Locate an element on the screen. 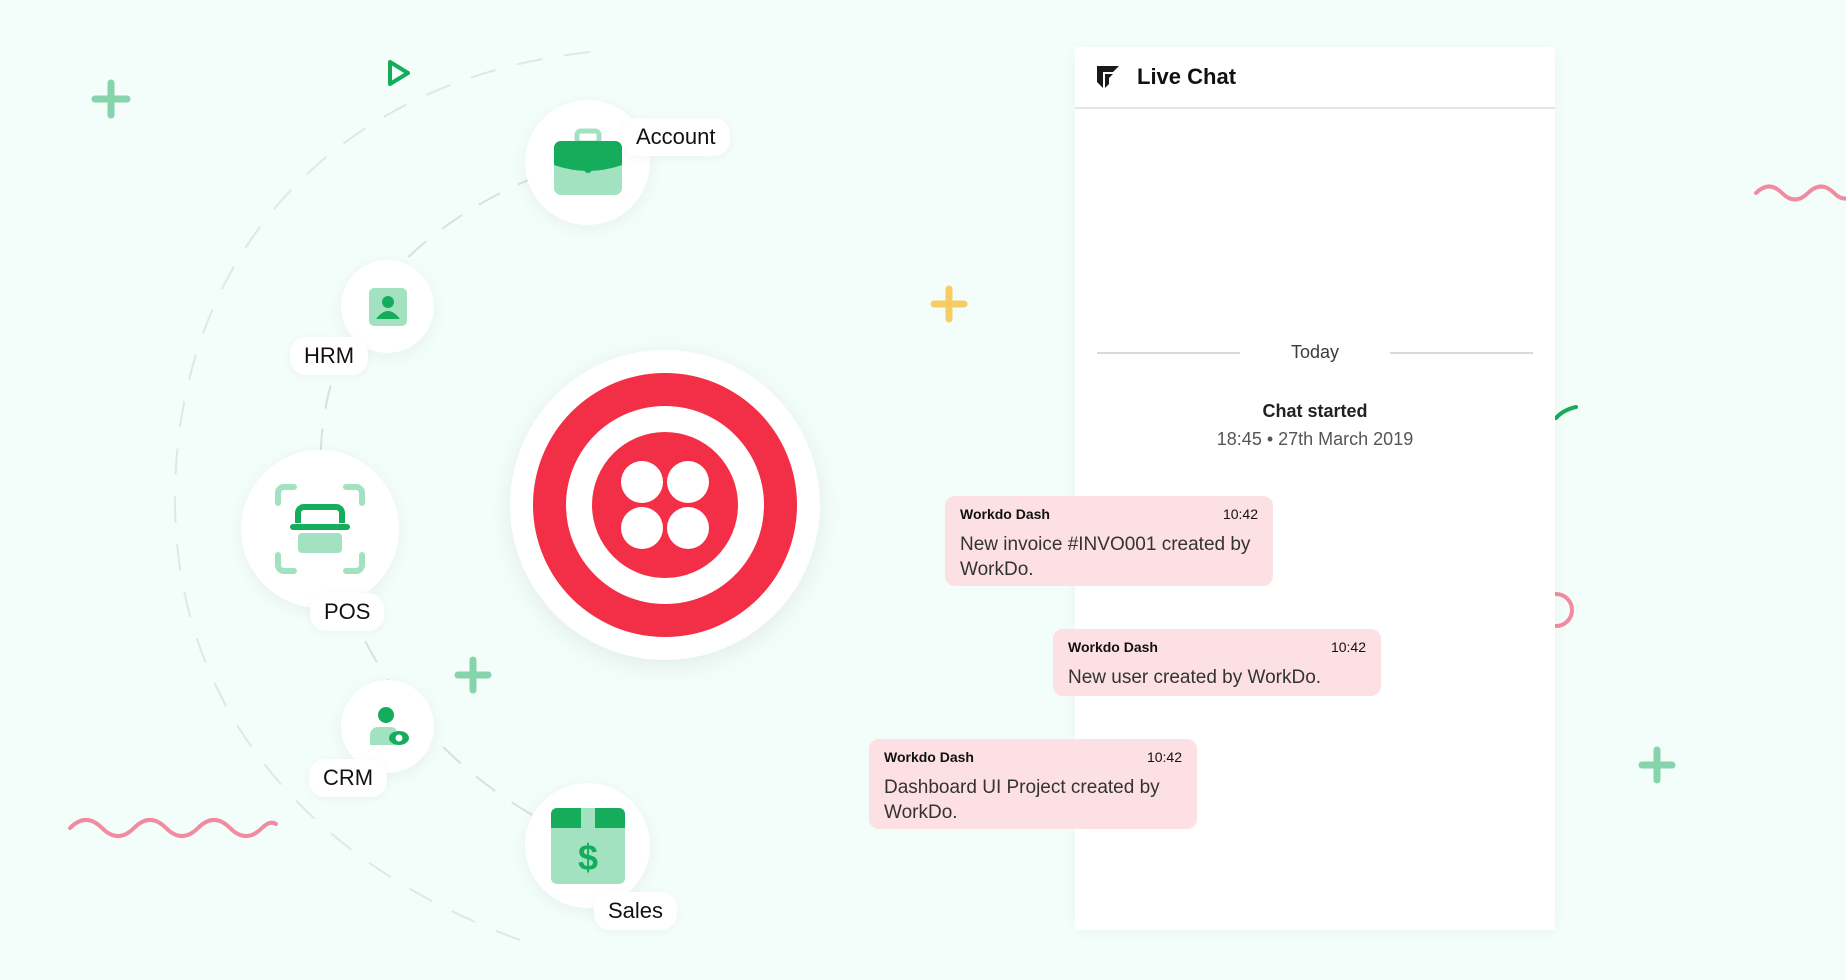 The height and width of the screenshot is (980, 1846). message-text: New user created by WorkDo. is located at coordinates (1195, 677).